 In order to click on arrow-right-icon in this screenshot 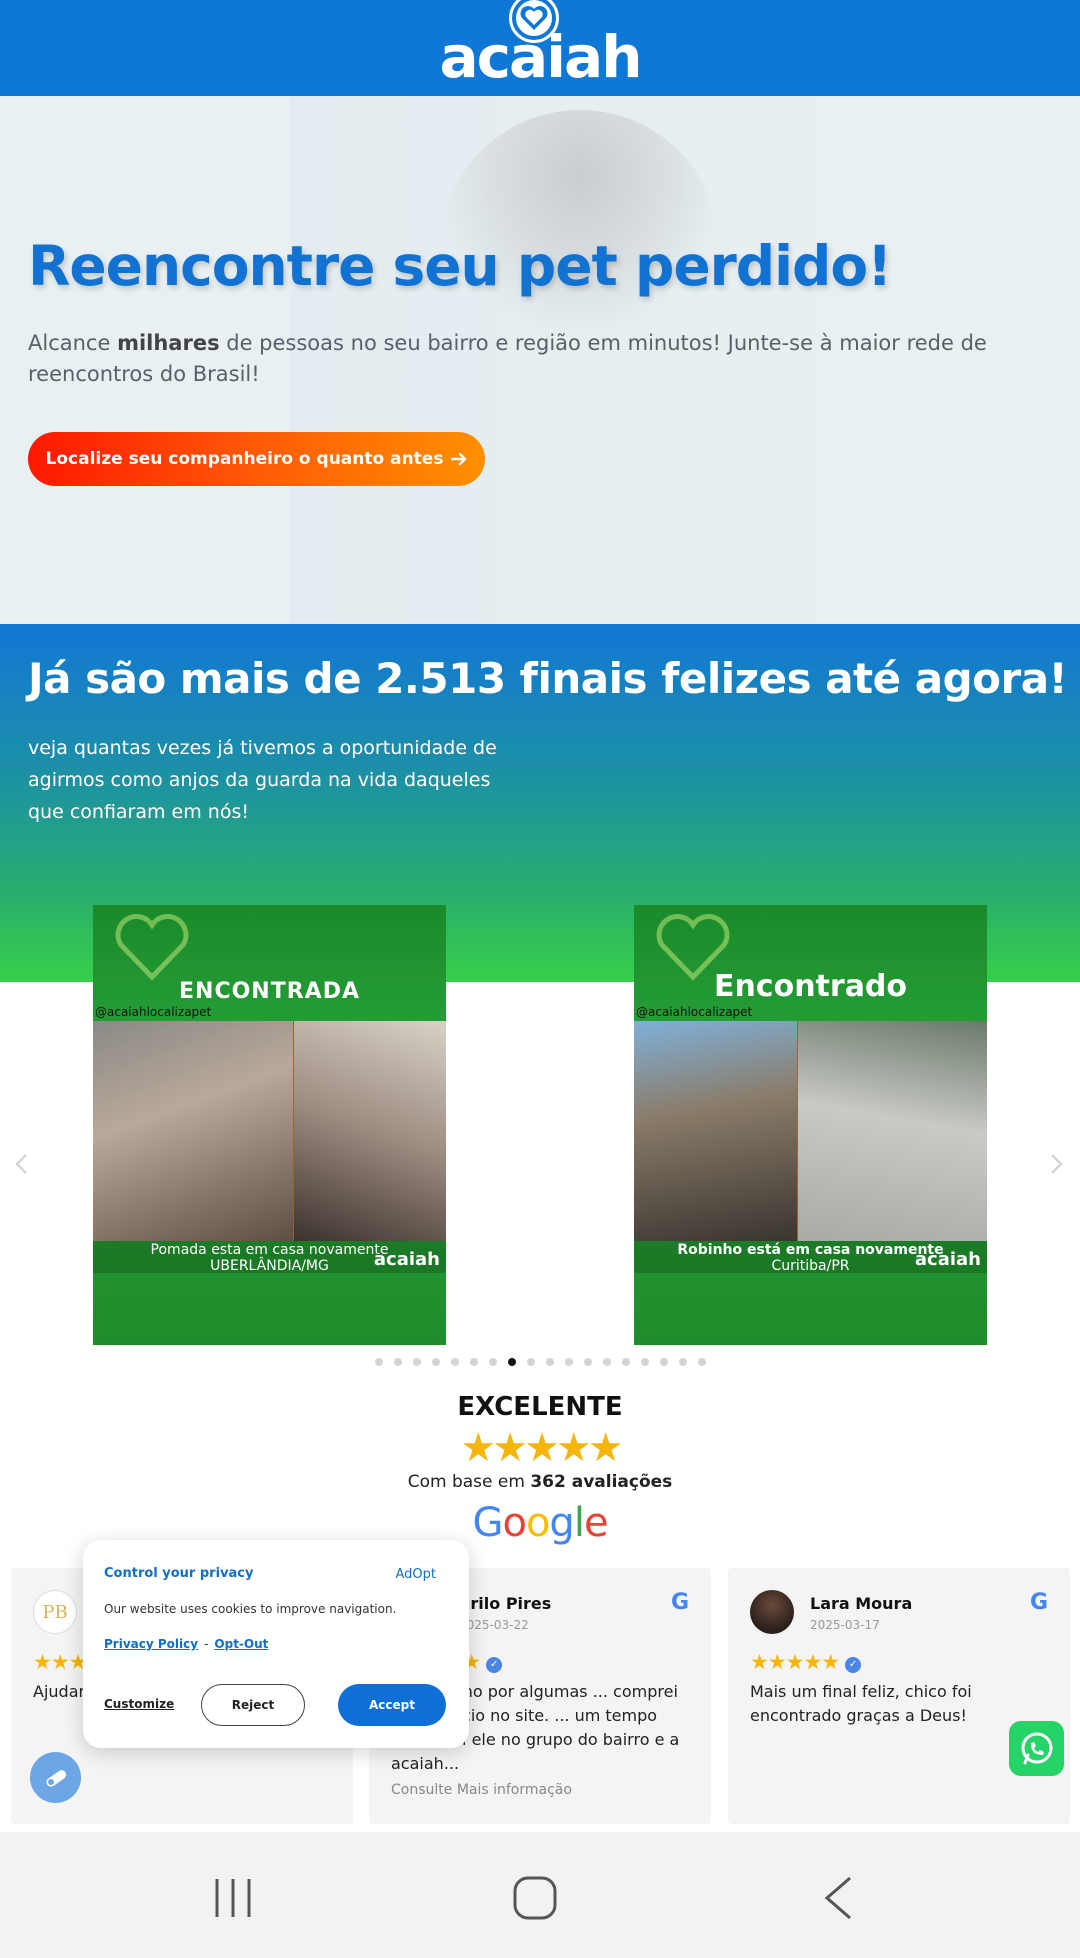, I will do `click(459, 459)`.